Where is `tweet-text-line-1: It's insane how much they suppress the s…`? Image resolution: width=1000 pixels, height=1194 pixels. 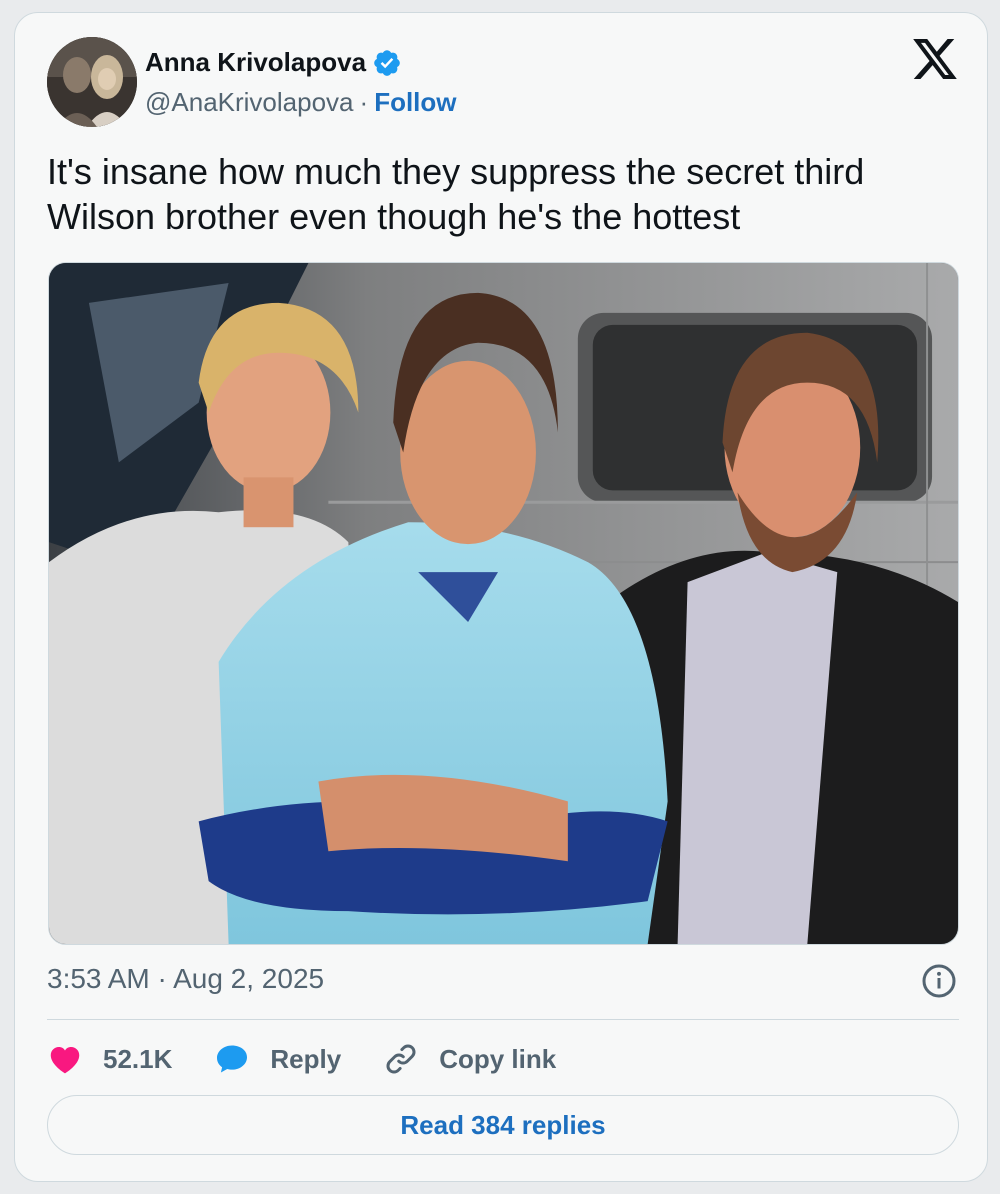
tweet-text-line-1: It's insane how much they suppress the s… is located at coordinates (456, 171).